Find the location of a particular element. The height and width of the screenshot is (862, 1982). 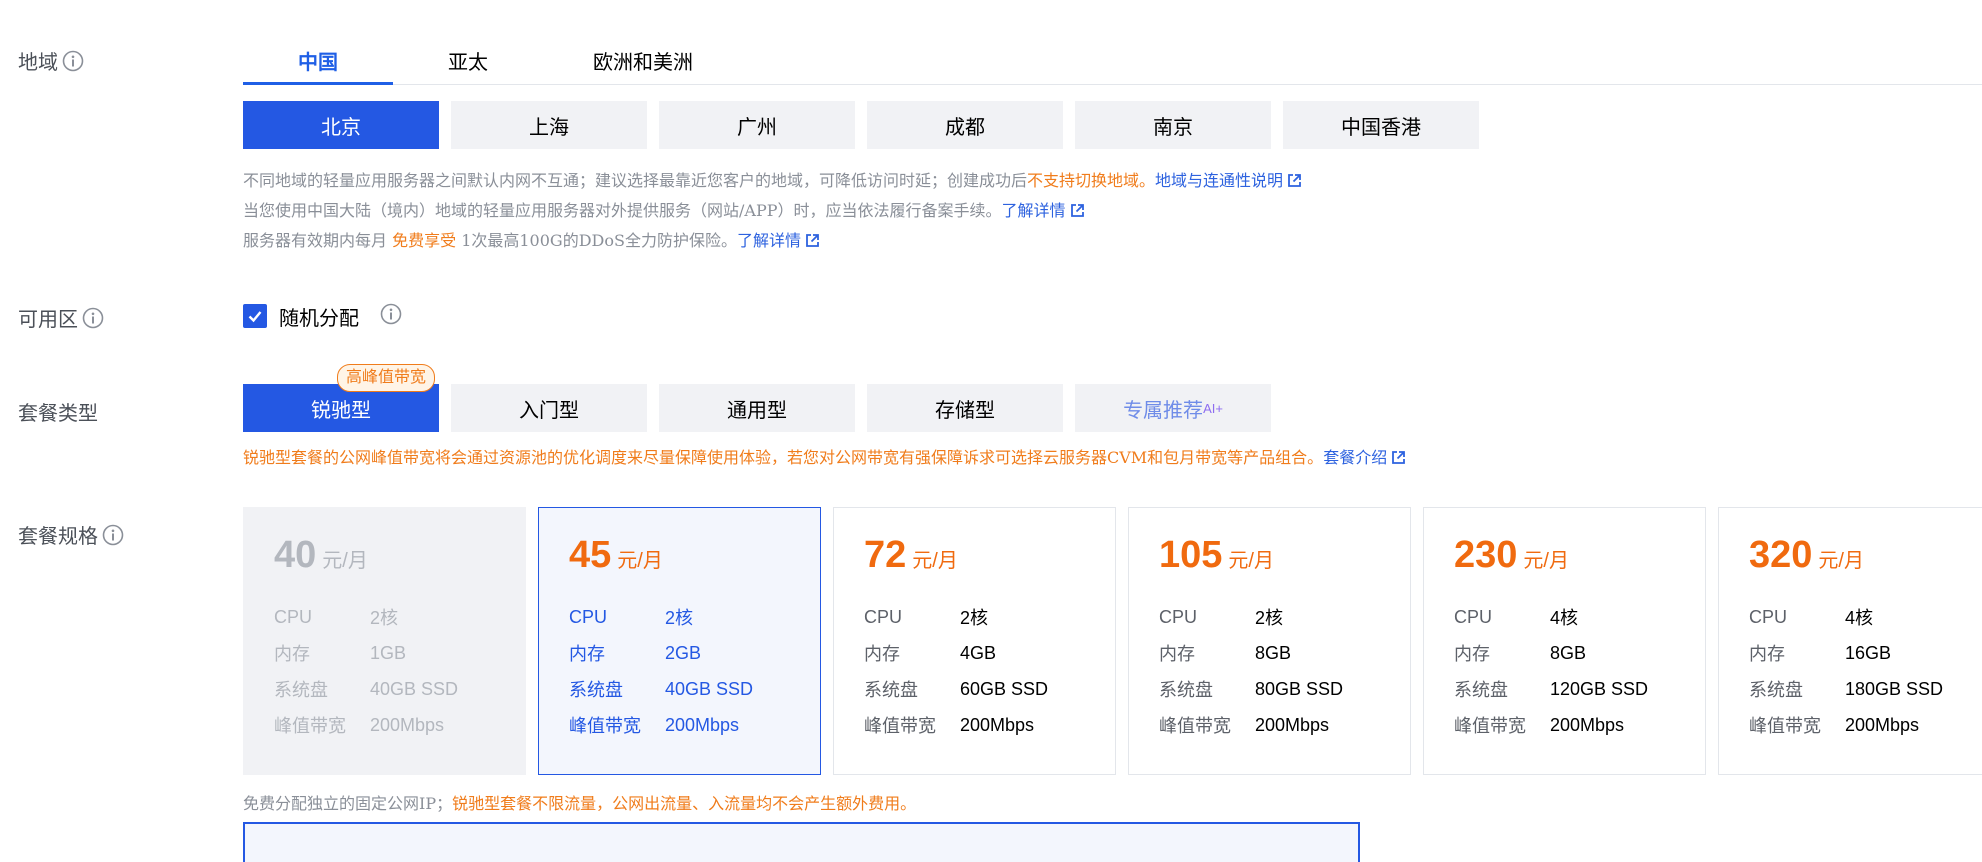

city-chengdu: 成都 is located at coordinates (965, 125).